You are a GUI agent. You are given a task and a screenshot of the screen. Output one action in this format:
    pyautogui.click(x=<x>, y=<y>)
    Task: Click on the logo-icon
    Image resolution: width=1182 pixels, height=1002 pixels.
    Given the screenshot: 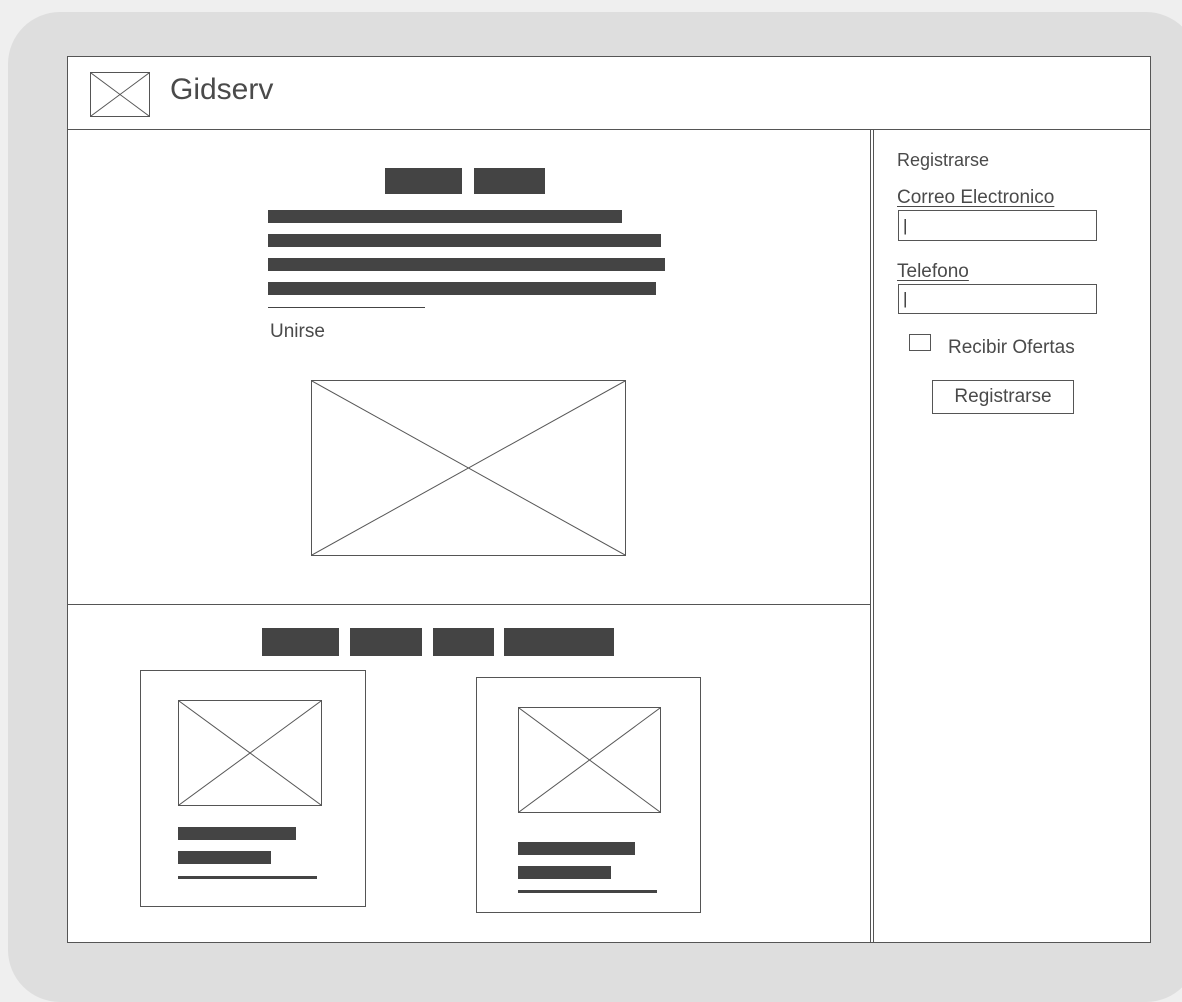 What is the action you would take?
    pyautogui.click(x=120, y=94)
    